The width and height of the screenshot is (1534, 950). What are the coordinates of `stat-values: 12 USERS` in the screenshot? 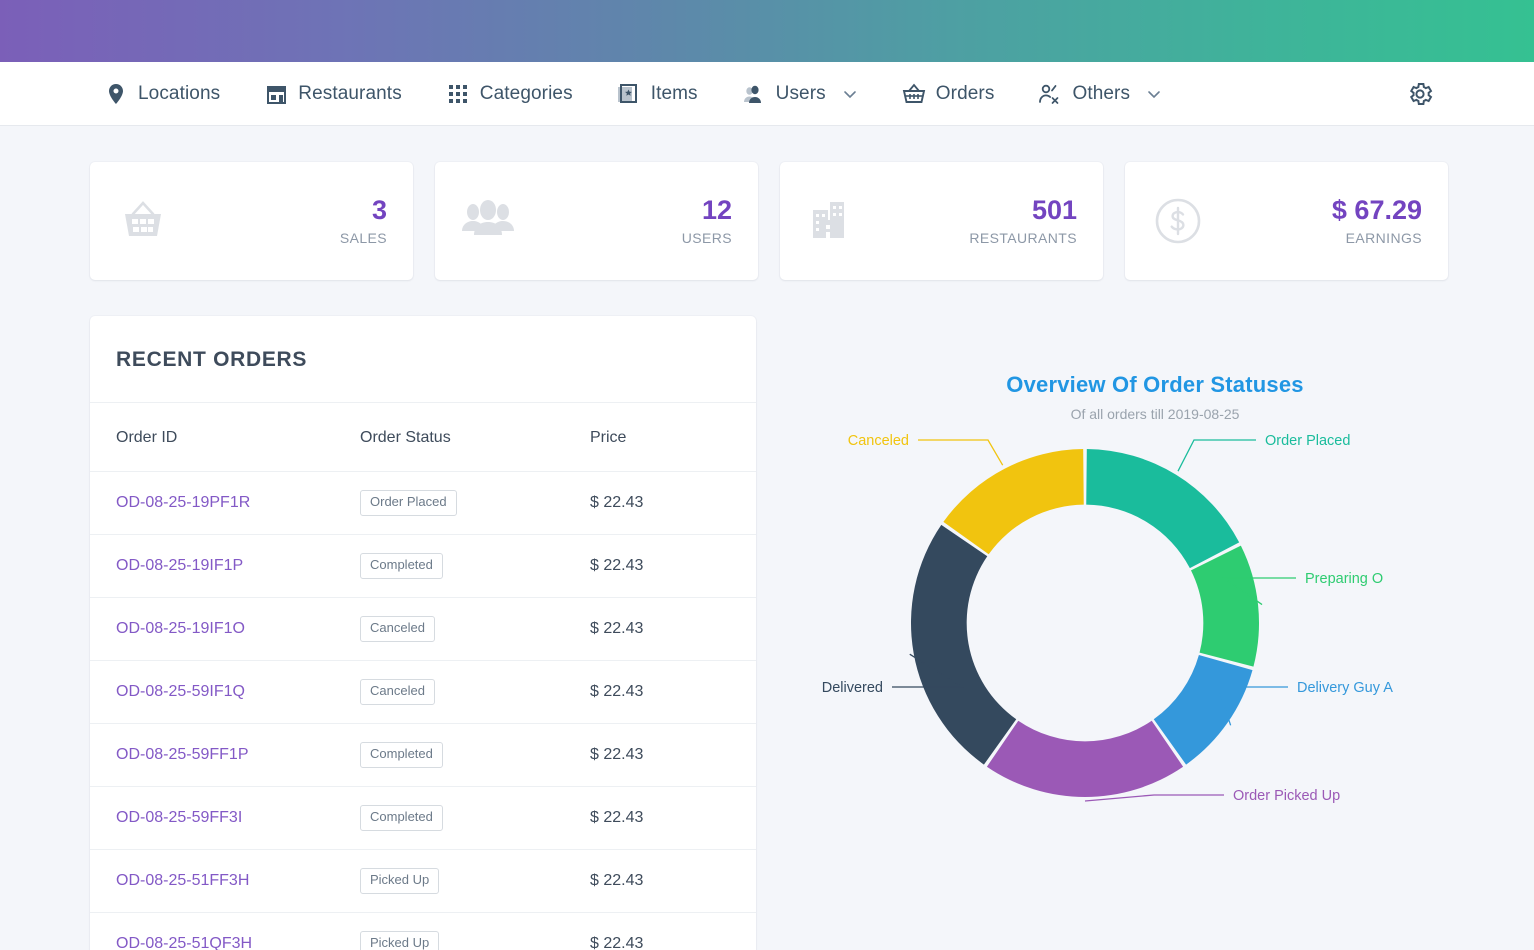 It's located at (707, 220).